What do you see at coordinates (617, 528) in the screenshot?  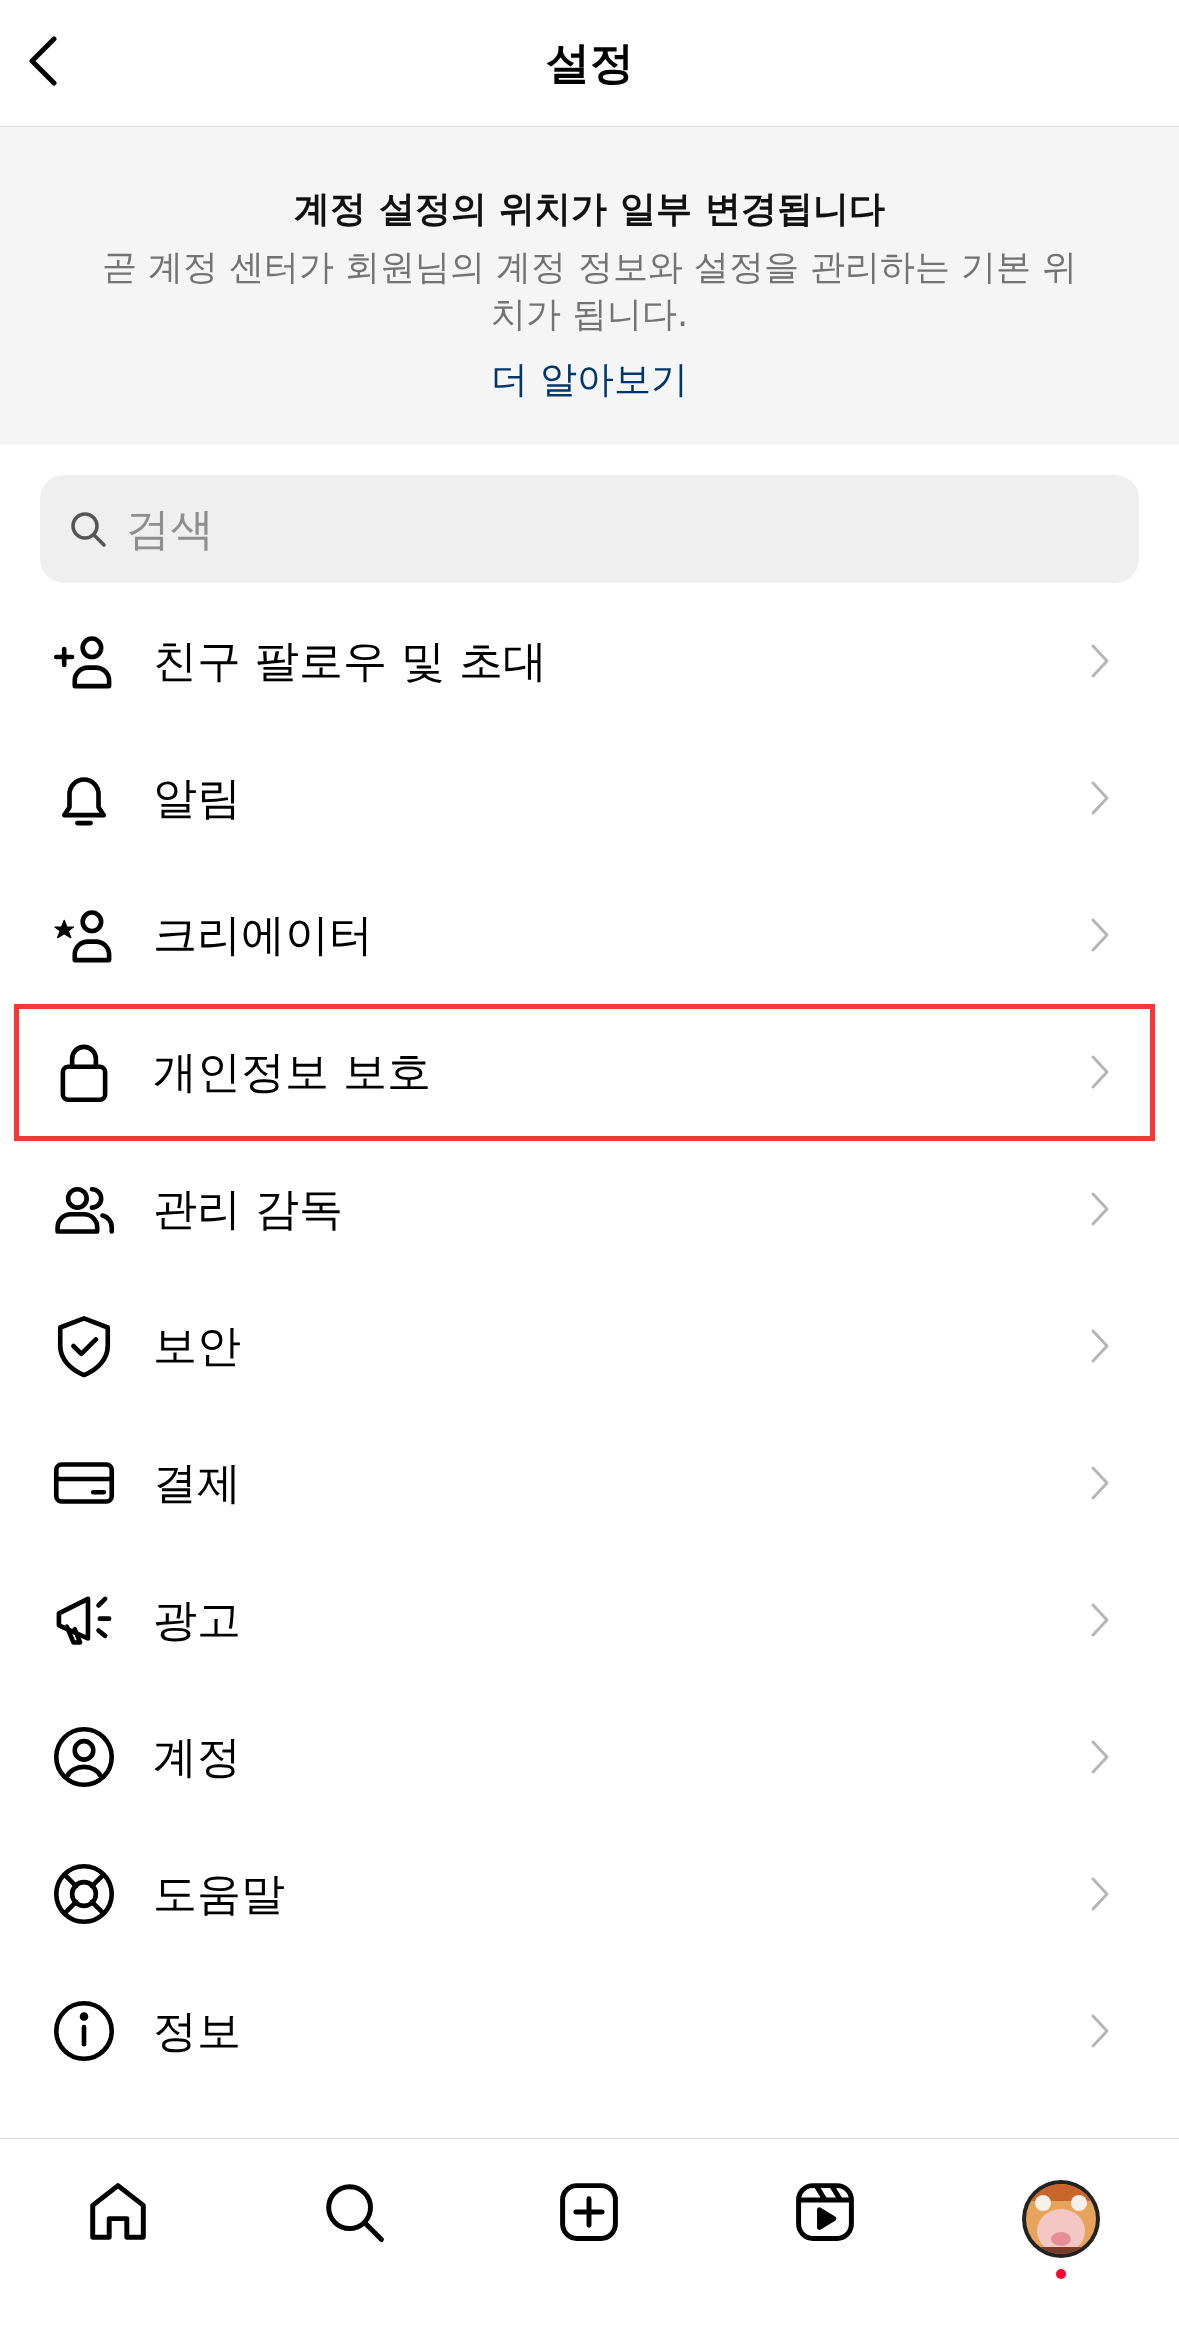 I see `search-field: 검색` at bounding box center [617, 528].